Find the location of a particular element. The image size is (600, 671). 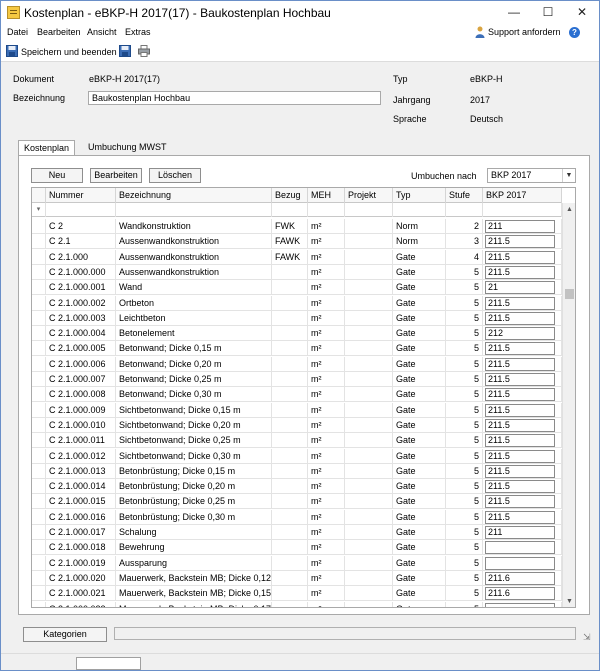

save-and-close-button: Speichern und beenden is located at coordinates (69, 52).